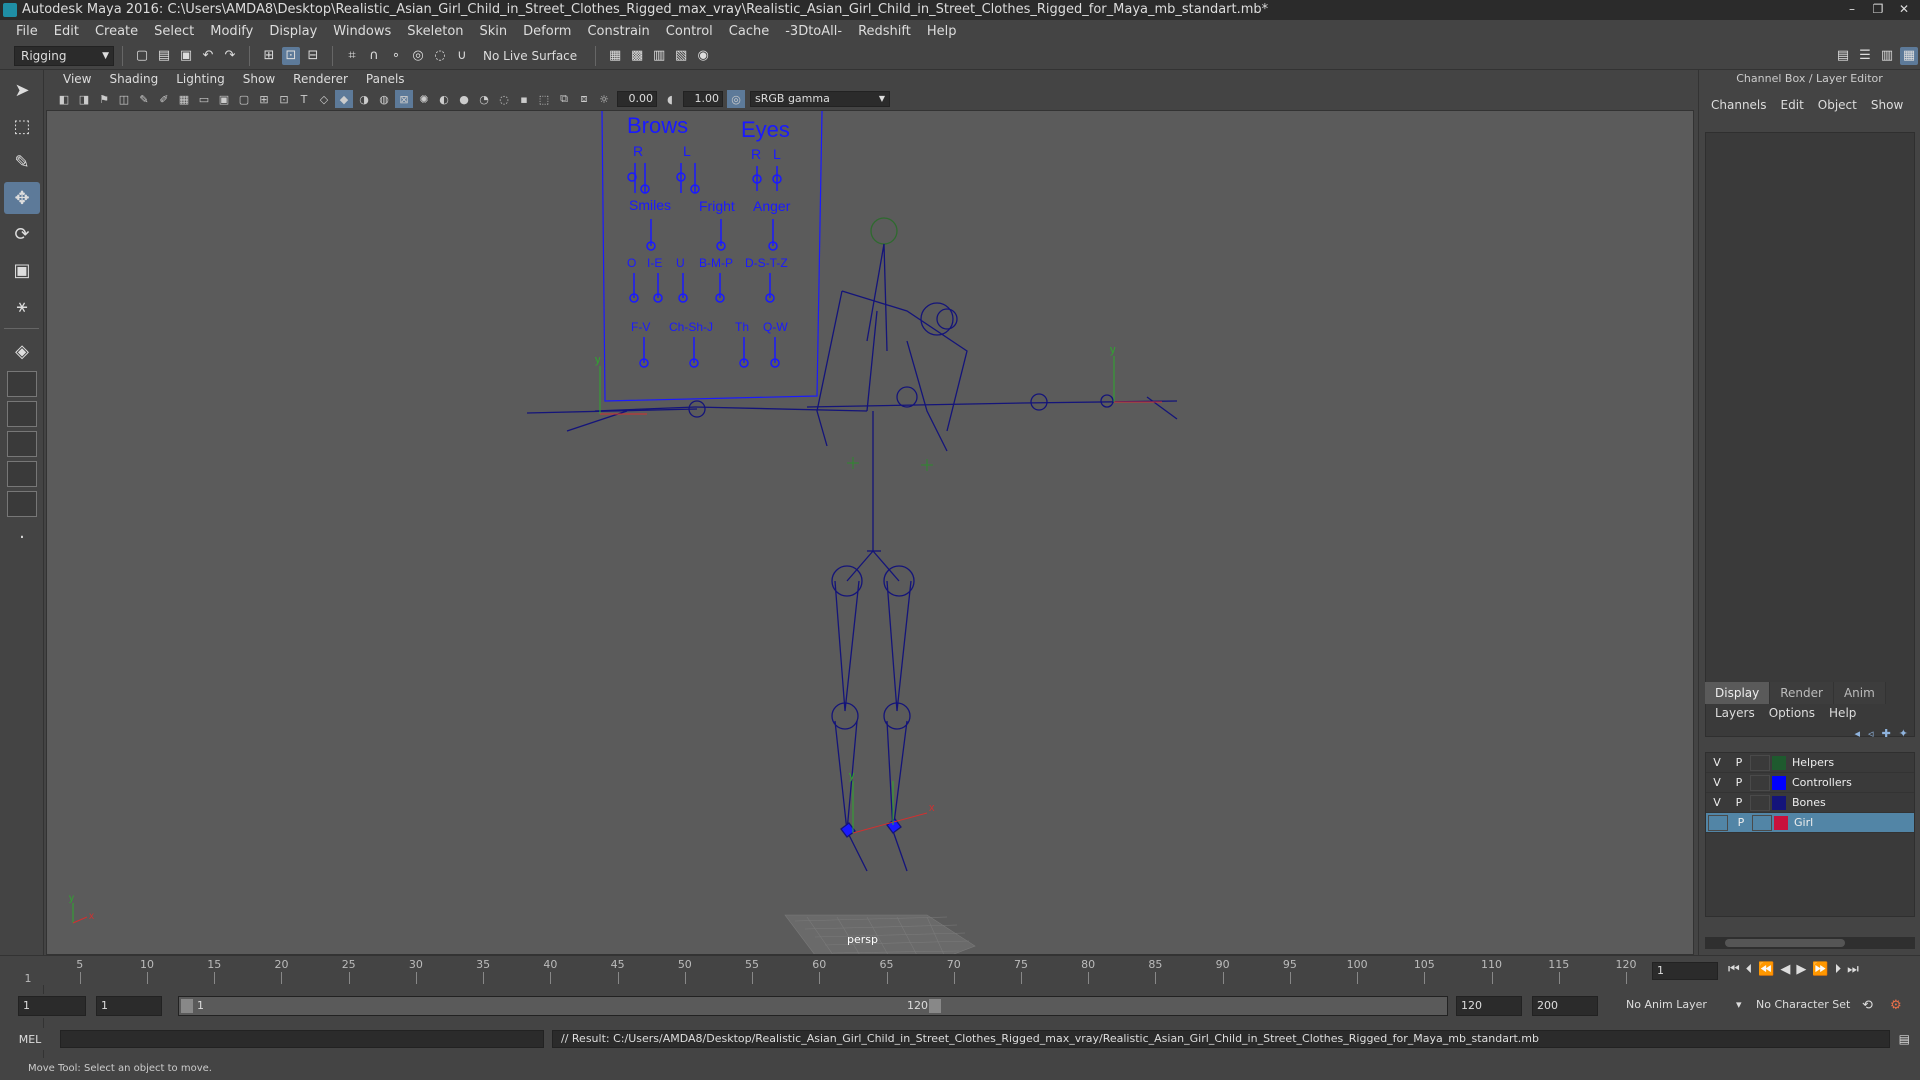 This screenshot has width=1920, height=1080. Describe the element at coordinates (1820, 969) in the screenshot. I see `step-forward-key-icon: ⏩` at that location.